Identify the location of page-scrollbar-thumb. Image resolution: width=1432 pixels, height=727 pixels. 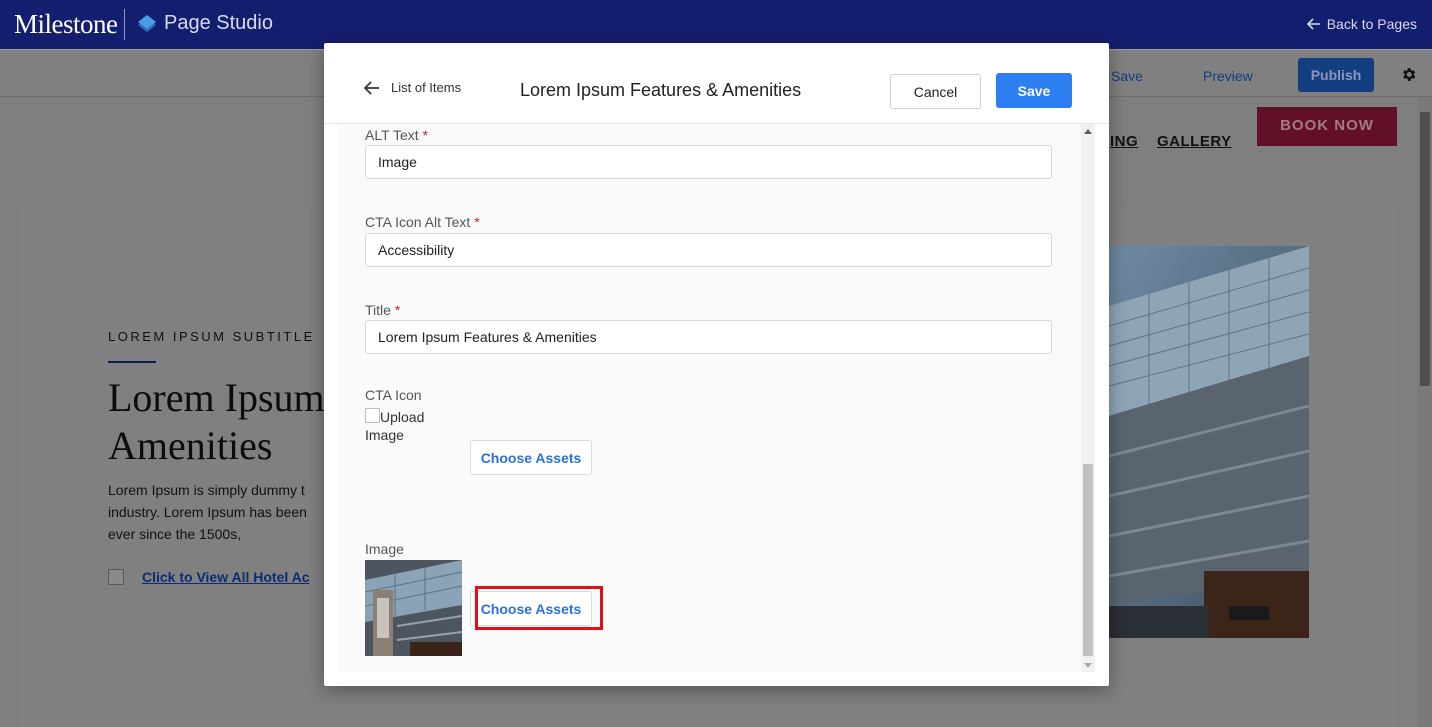
(1425, 249).